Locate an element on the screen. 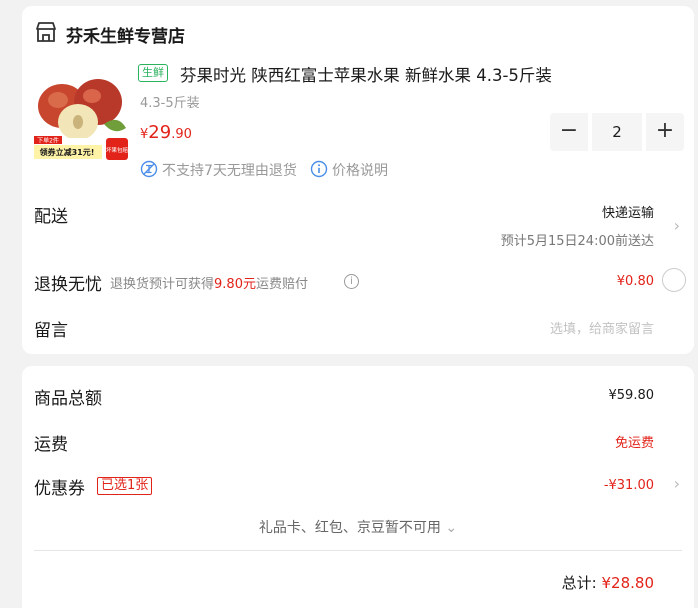 This screenshot has height=608, width=698. goods-total-label: 商品总额 is located at coordinates (68, 399).